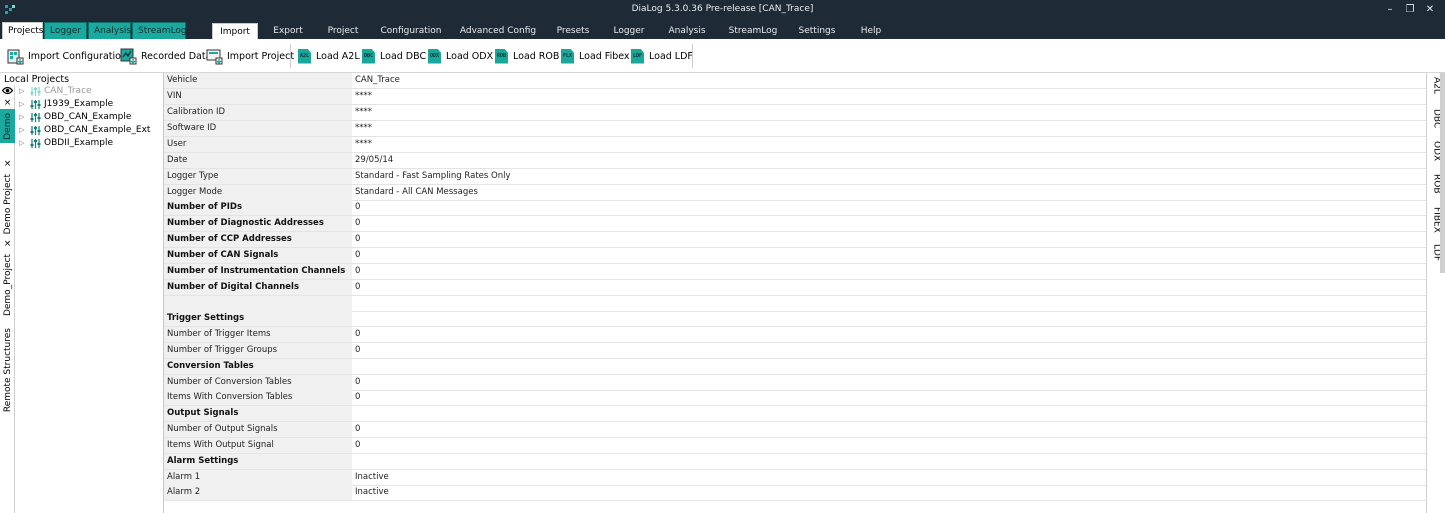 The image size is (1445, 513). Describe the element at coordinates (795, 161) in the screenshot. I see `table-row: Date 29/05/14` at that location.